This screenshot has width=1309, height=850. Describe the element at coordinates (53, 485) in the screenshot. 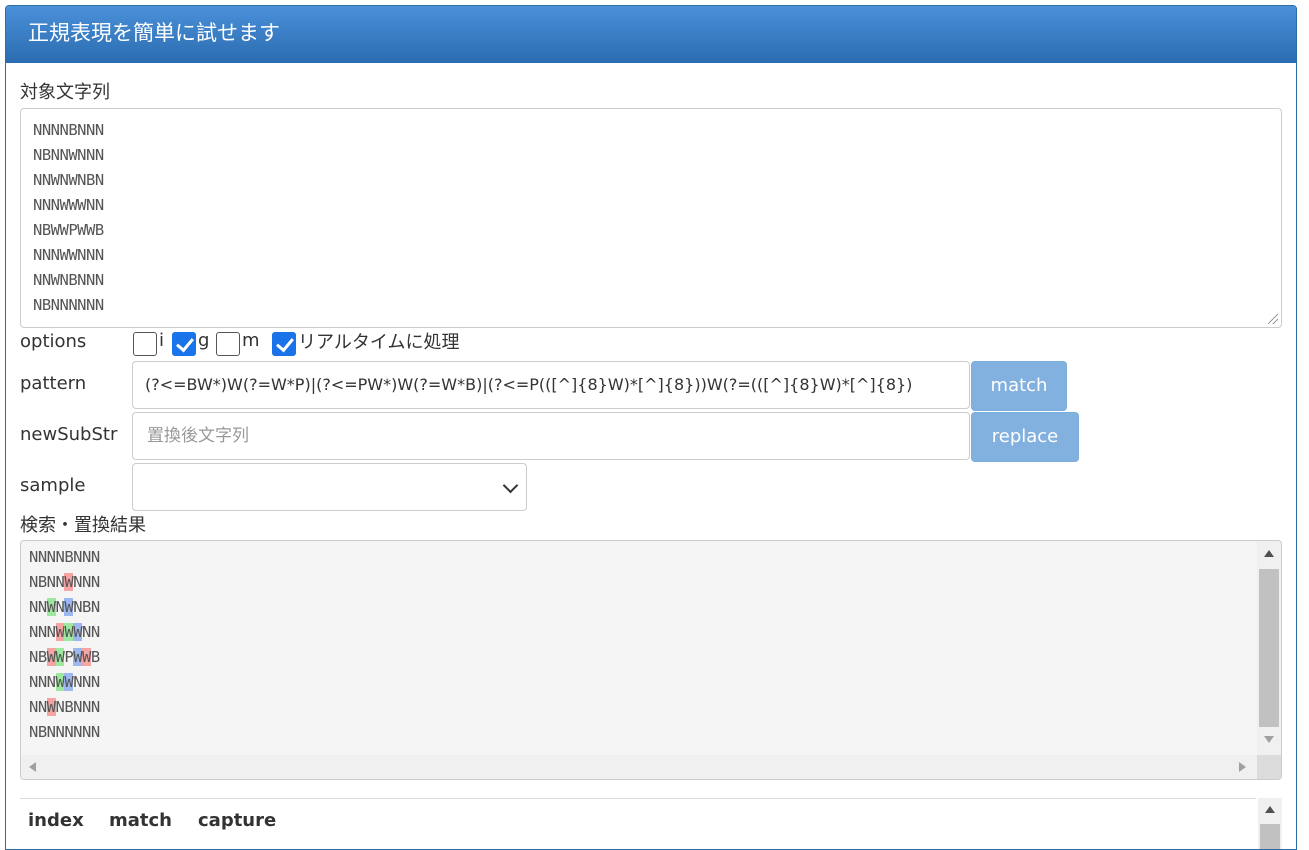

I see `sample-label: sample` at that location.